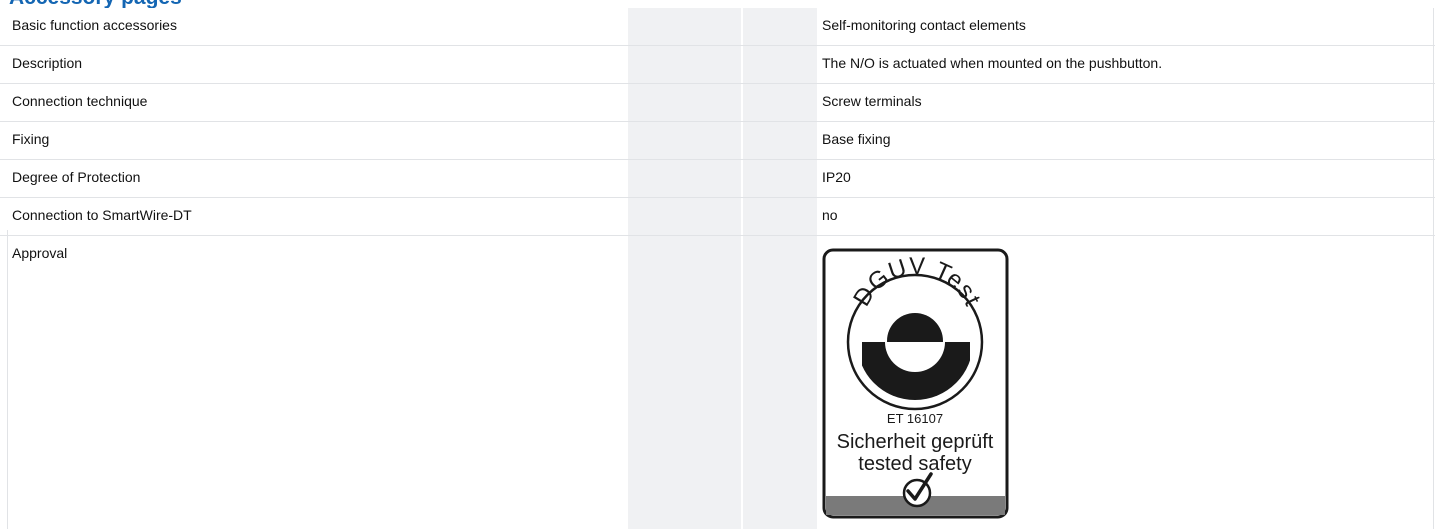 The width and height of the screenshot is (1435, 529). I want to click on table-row: Connection to SmartWire-DT no, so click(717, 217).